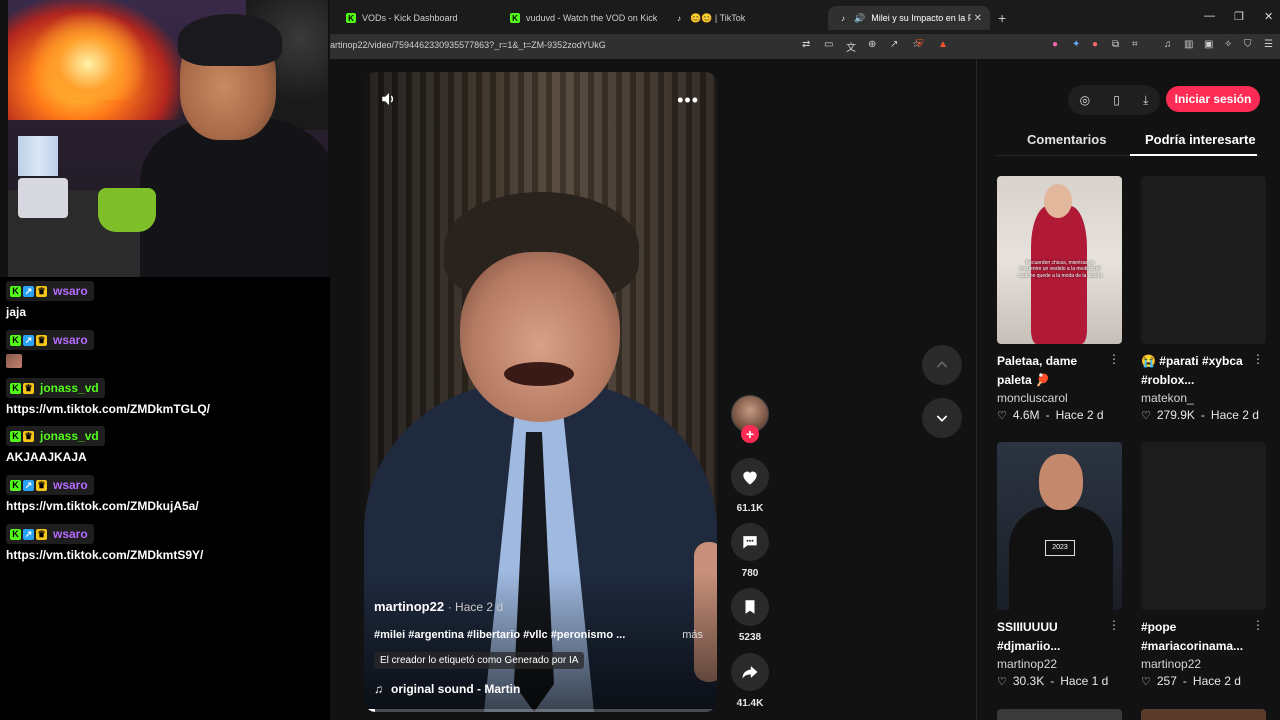 The height and width of the screenshot is (720, 1280). Describe the element at coordinates (1188, 44) in the screenshot. I see `sidebar-icon: ▥` at that location.